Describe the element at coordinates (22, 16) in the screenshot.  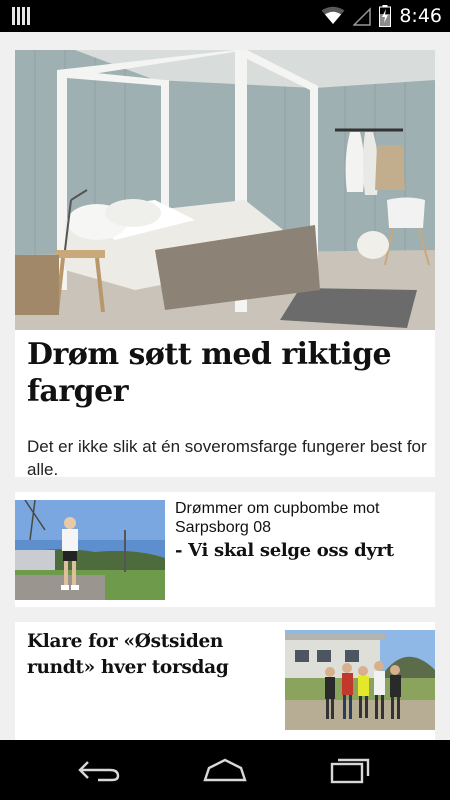
I see `notification-icon` at that location.